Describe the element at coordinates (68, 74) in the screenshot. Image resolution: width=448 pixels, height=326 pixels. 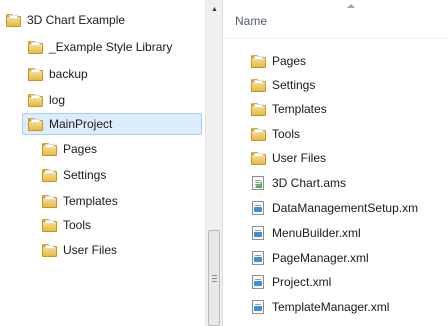
I see `nav-item-label: backup` at that location.